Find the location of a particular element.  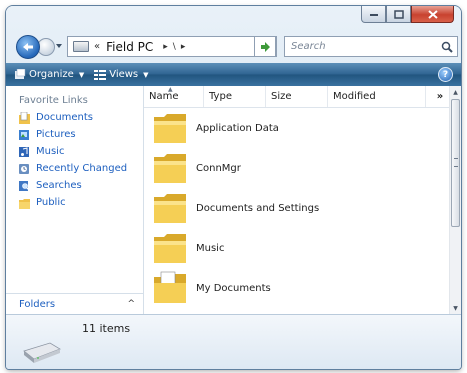

details-pane: 11 items is located at coordinates (233, 341).